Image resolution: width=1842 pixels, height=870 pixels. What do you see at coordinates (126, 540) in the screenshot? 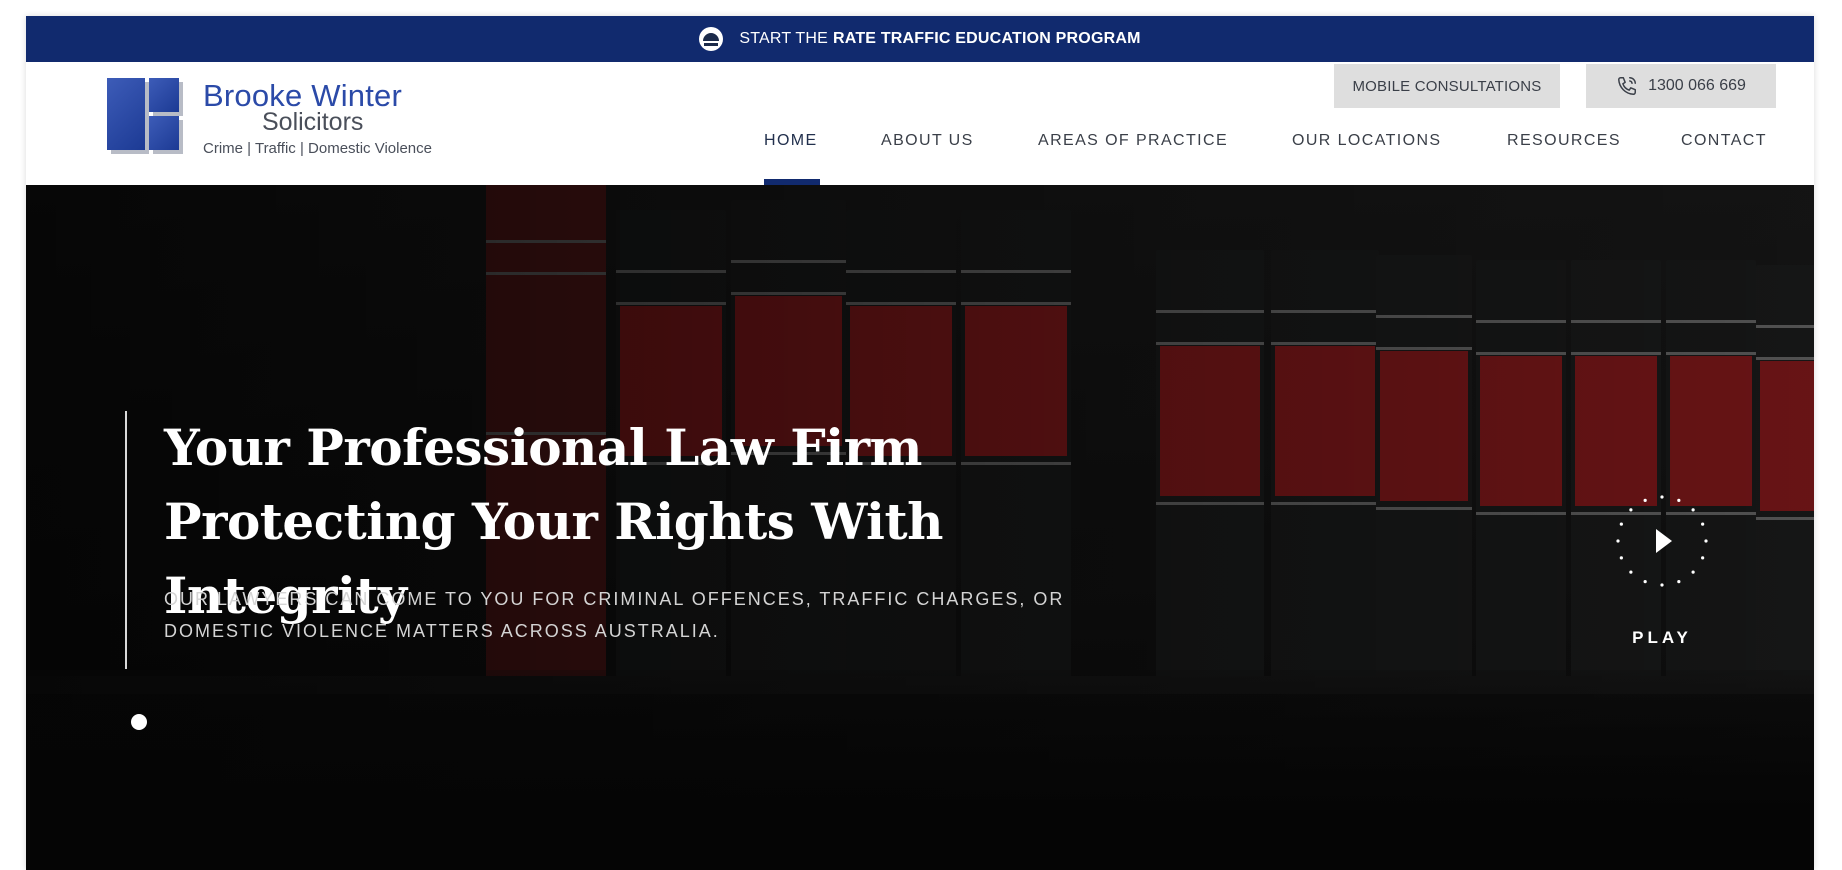
I see `hero-accent-rule` at bounding box center [126, 540].